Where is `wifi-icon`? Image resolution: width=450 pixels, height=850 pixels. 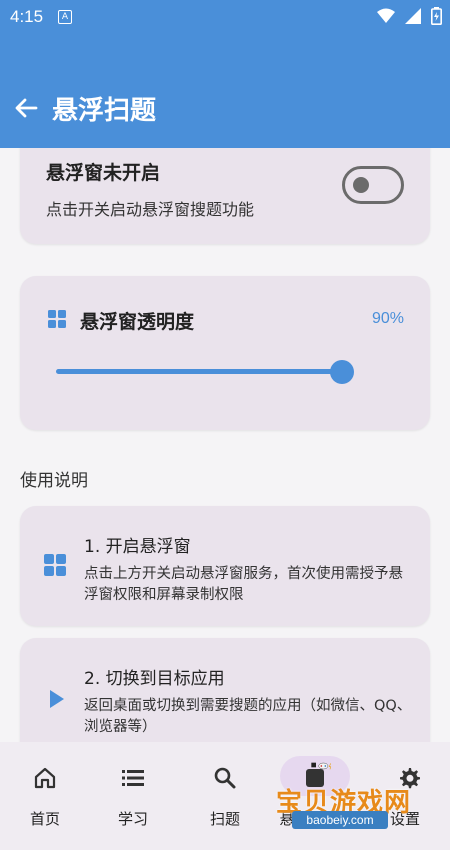 wifi-icon is located at coordinates (386, 15).